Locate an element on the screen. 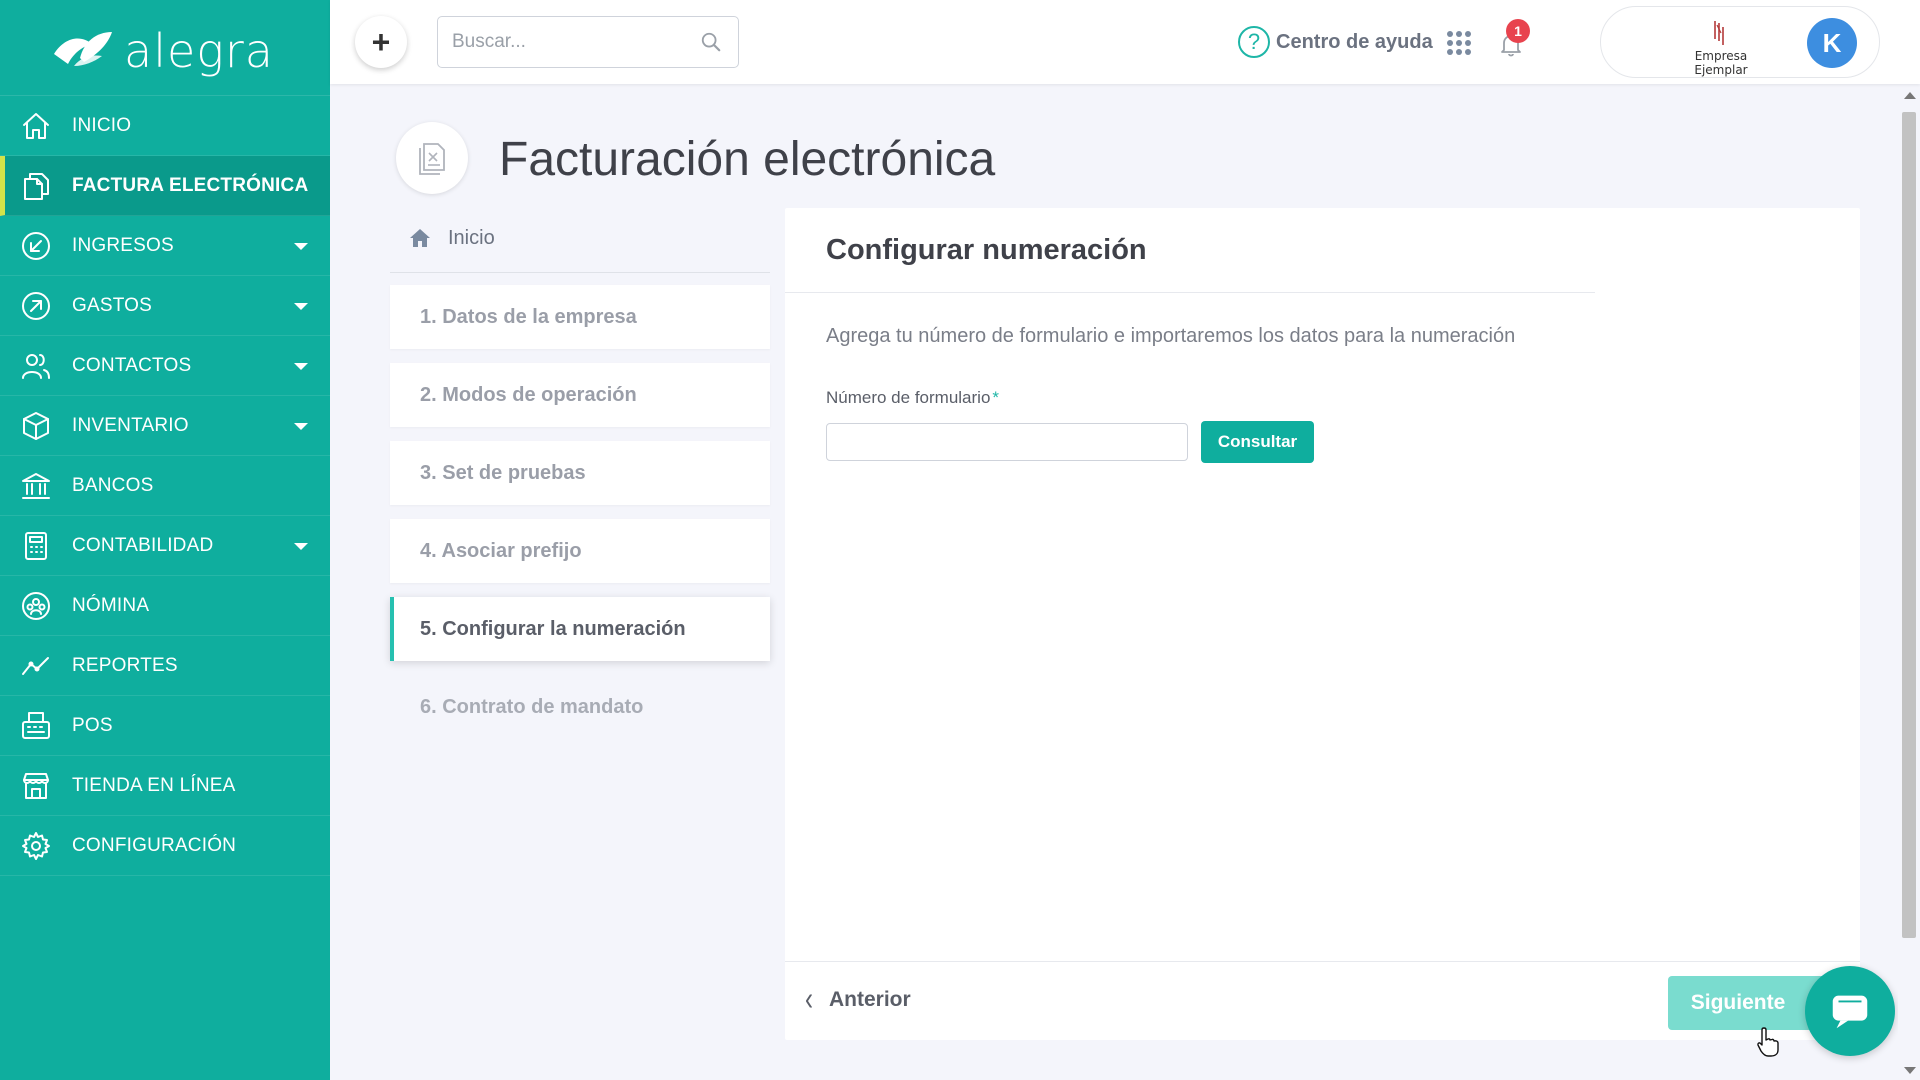 This screenshot has width=1920, height=1080. sidebar-item-label: INVENTARIO is located at coordinates (130, 425).